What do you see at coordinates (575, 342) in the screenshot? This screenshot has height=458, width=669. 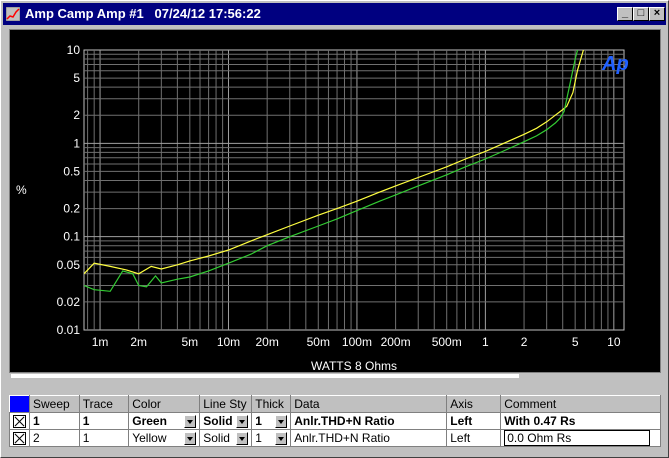 I see `x-tick-label: 5` at bounding box center [575, 342].